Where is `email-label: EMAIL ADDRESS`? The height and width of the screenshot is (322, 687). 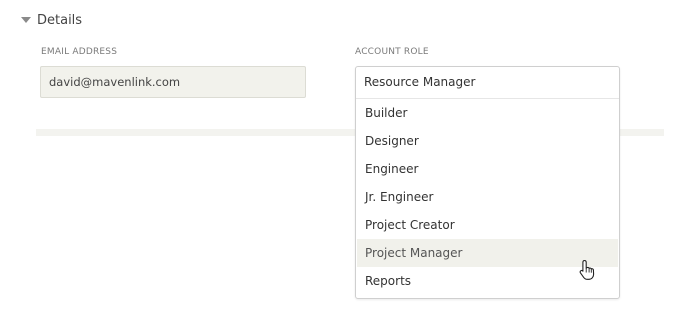 email-label: EMAIL ADDRESS is located at coordinates (79, 52).